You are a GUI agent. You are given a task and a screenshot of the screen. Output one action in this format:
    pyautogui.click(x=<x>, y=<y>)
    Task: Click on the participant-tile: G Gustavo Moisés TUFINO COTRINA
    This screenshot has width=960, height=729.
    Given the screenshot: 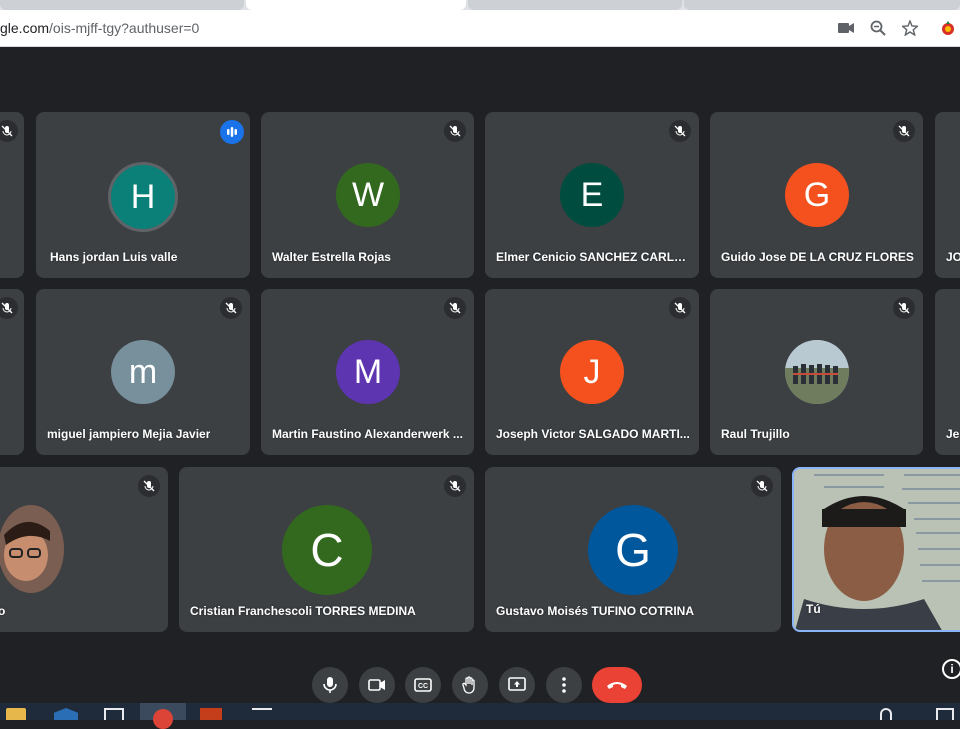 What is the action you would take?
    pyautogui.click(x=633, y=549)
    